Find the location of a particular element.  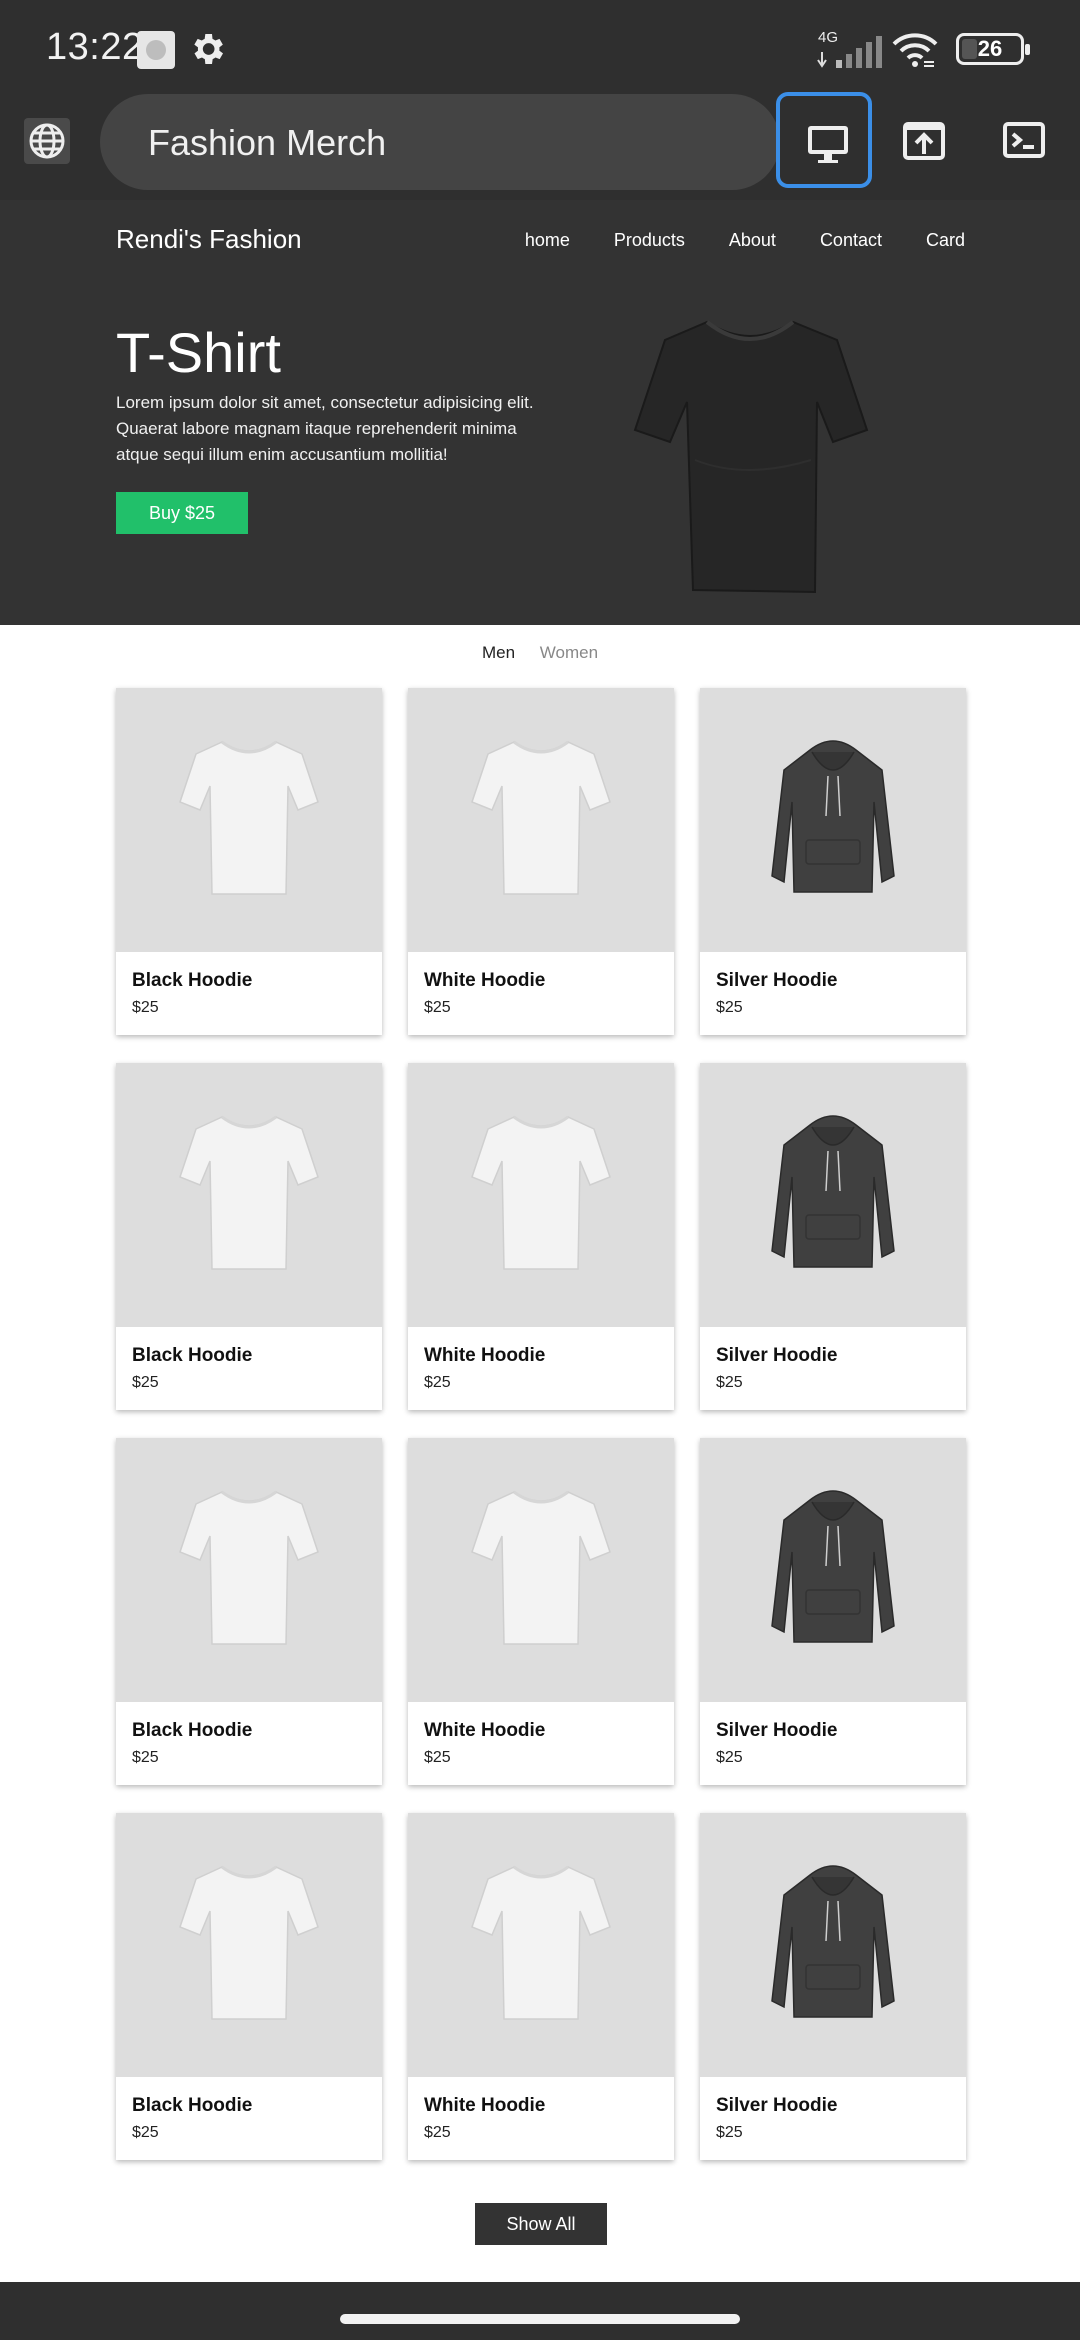

nav-item-about: About is located at coordinates (752, 240).